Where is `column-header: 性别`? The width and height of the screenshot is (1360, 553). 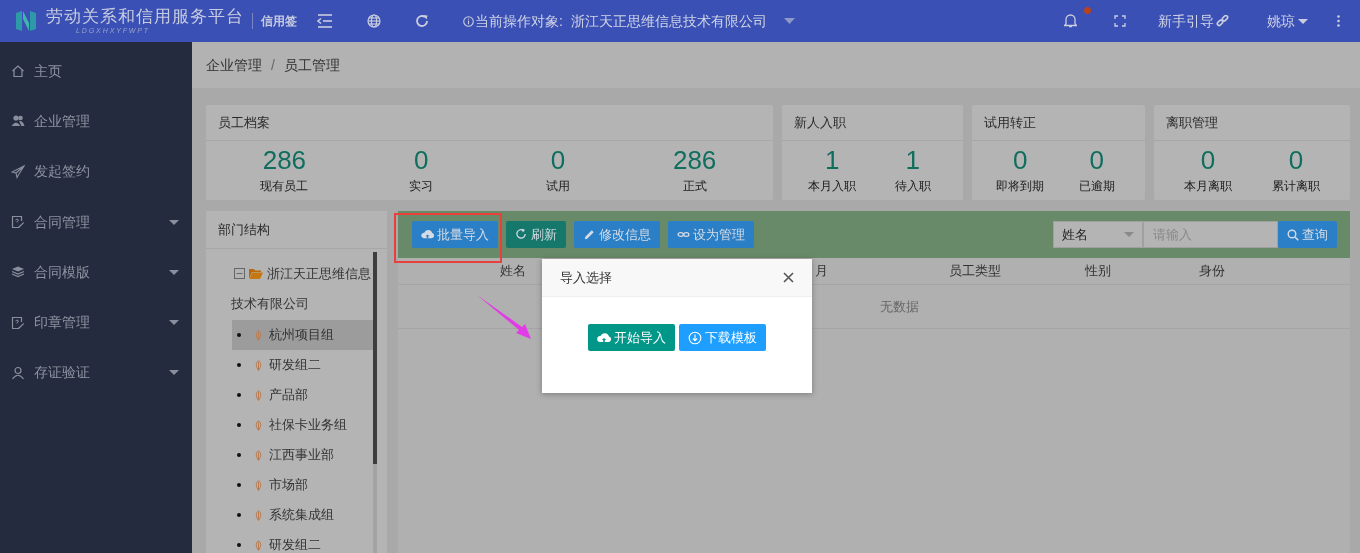 column-header: 性别 is located at coordinates (1098, 271).